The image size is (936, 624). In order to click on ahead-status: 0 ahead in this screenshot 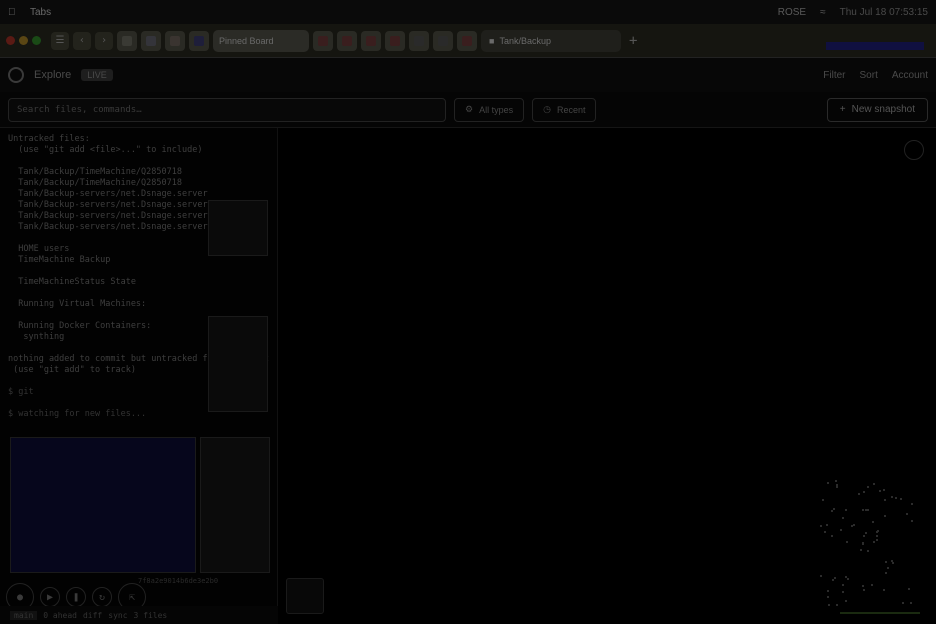, I will do `click(60, 615)`.